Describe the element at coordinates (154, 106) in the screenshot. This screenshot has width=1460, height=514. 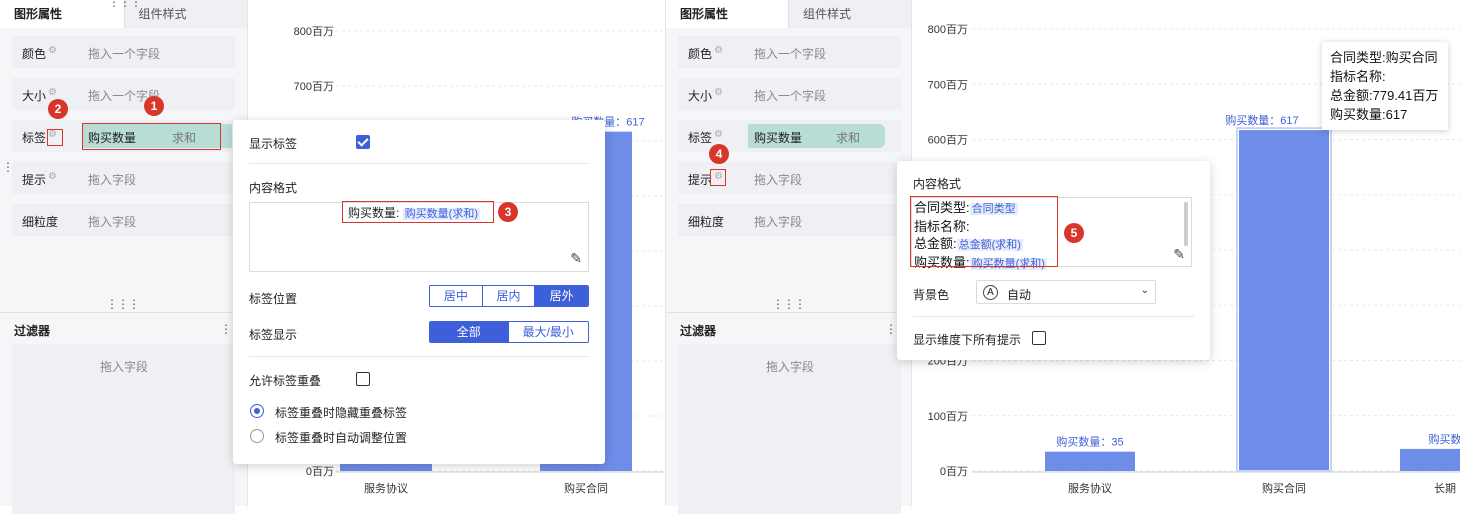
I see `step-badge-1: 1` at that location.